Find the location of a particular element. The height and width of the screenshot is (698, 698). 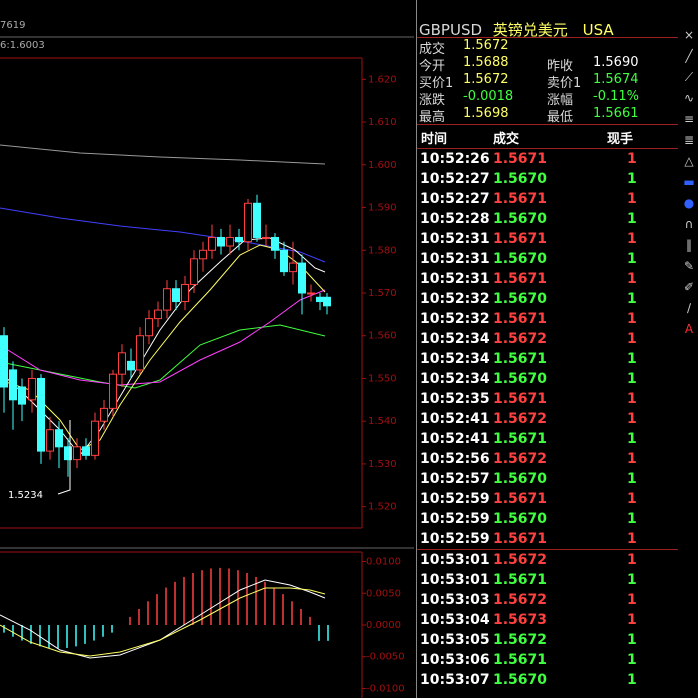

tick-row: 10:53:04 1.5673 1 is located at coordinates (547, 621).